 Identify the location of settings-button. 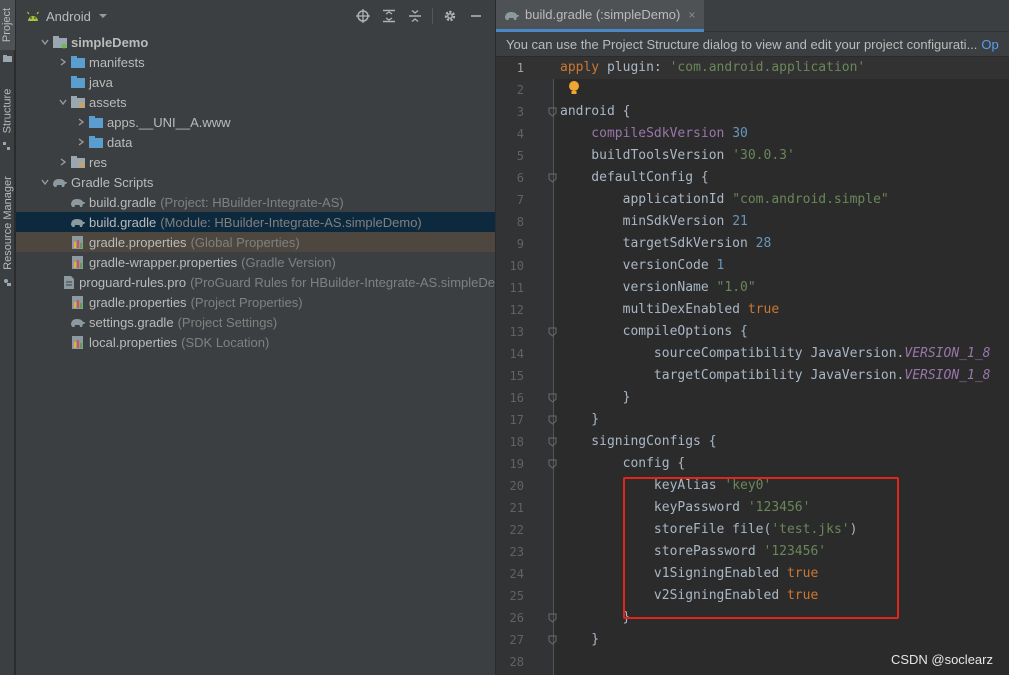
(450, 16).